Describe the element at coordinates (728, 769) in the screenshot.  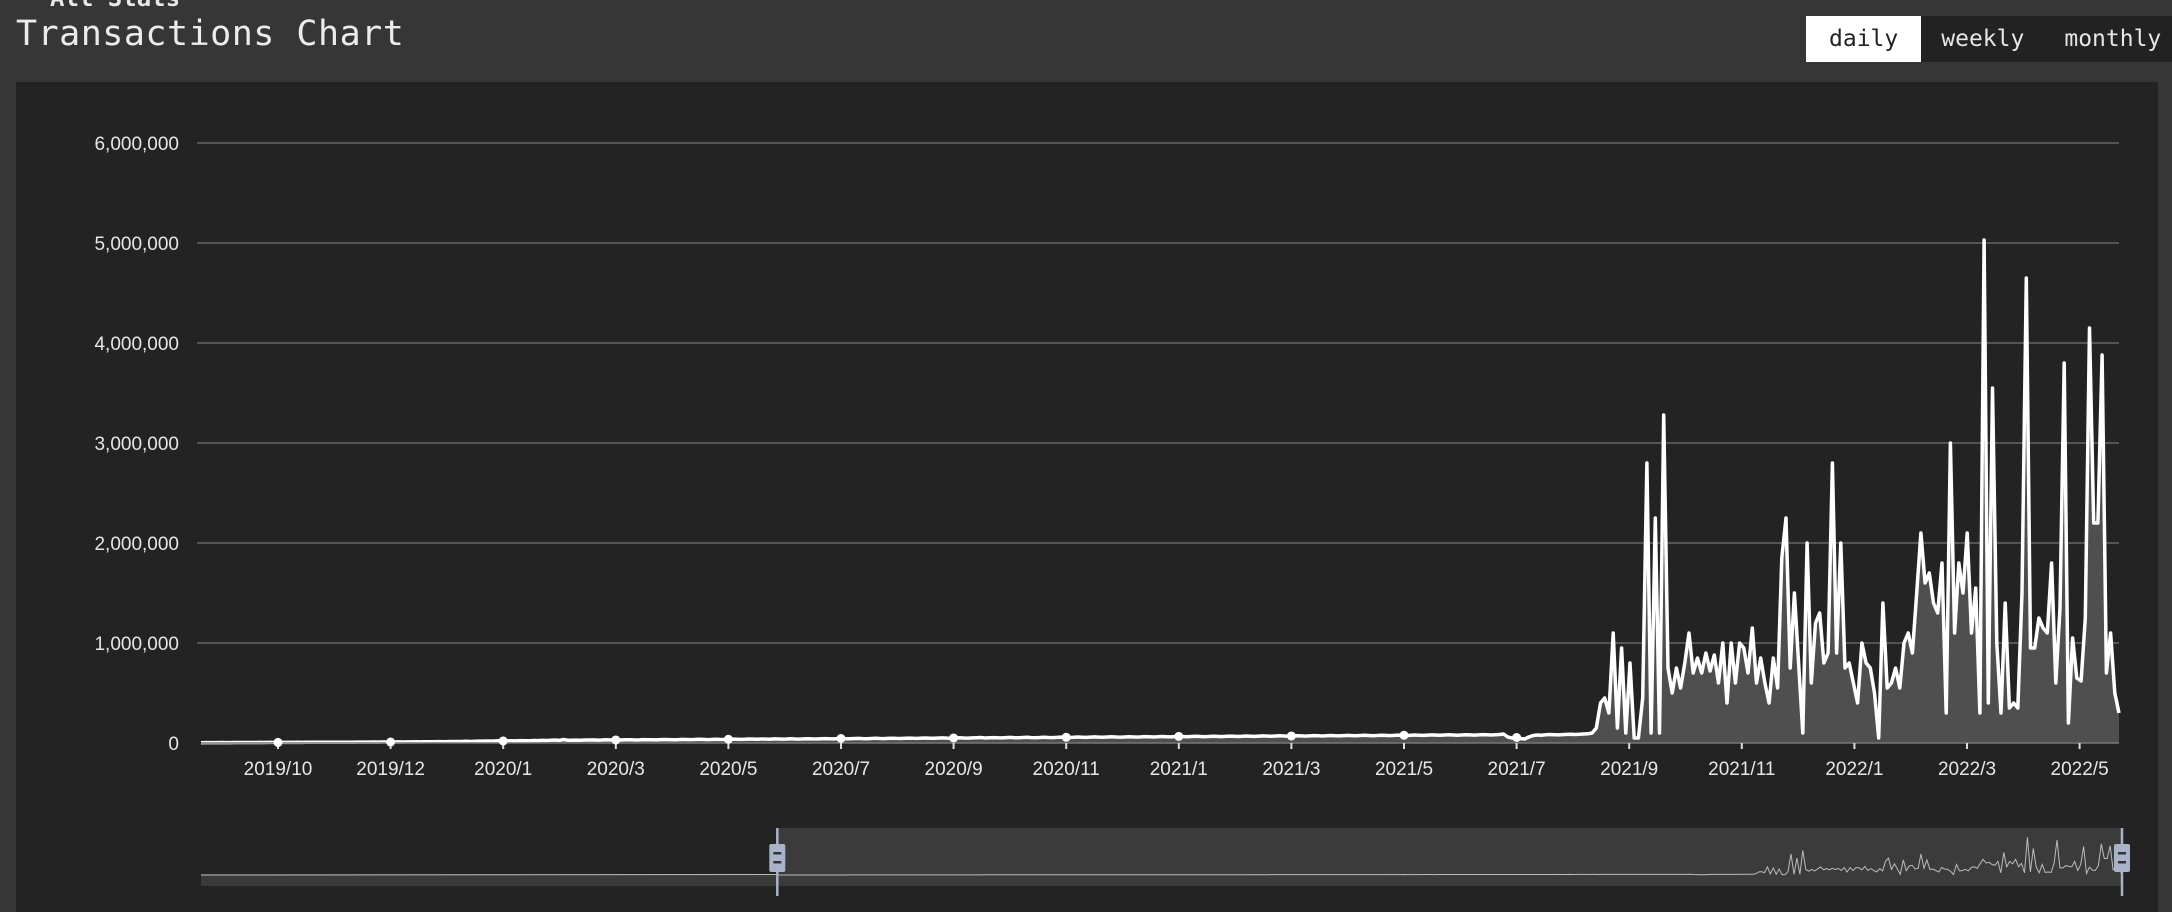
I see `x-tick-label: 2020/5` at that location.